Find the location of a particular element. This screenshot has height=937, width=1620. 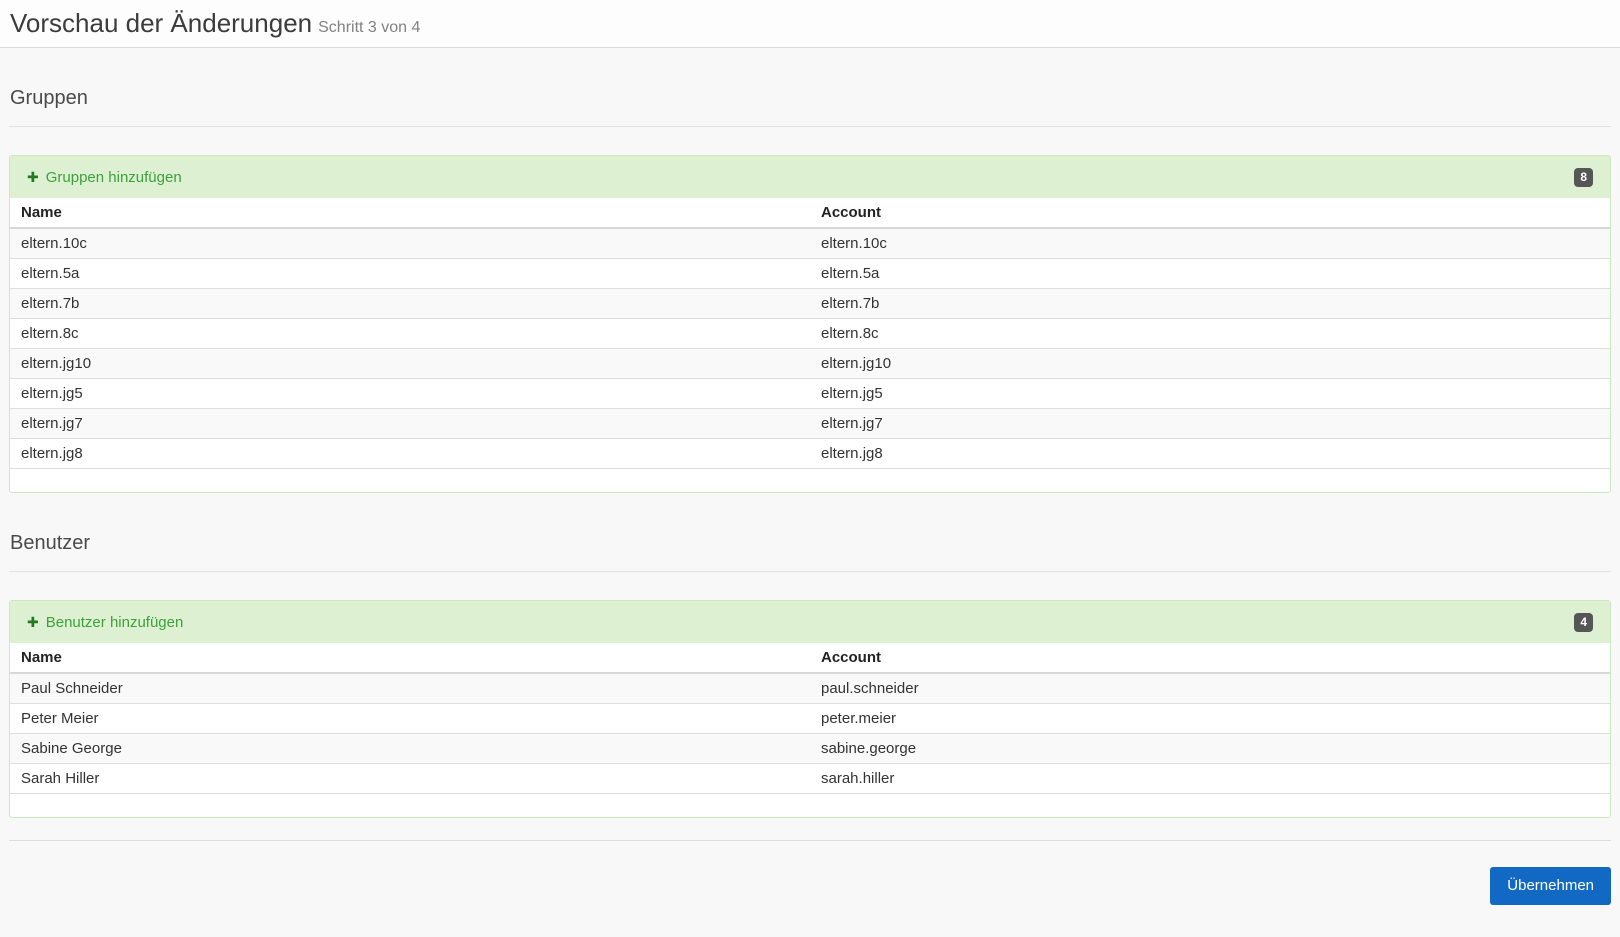

table-row: eltern.5a eltern.5a is located at coordinates (810, 273).